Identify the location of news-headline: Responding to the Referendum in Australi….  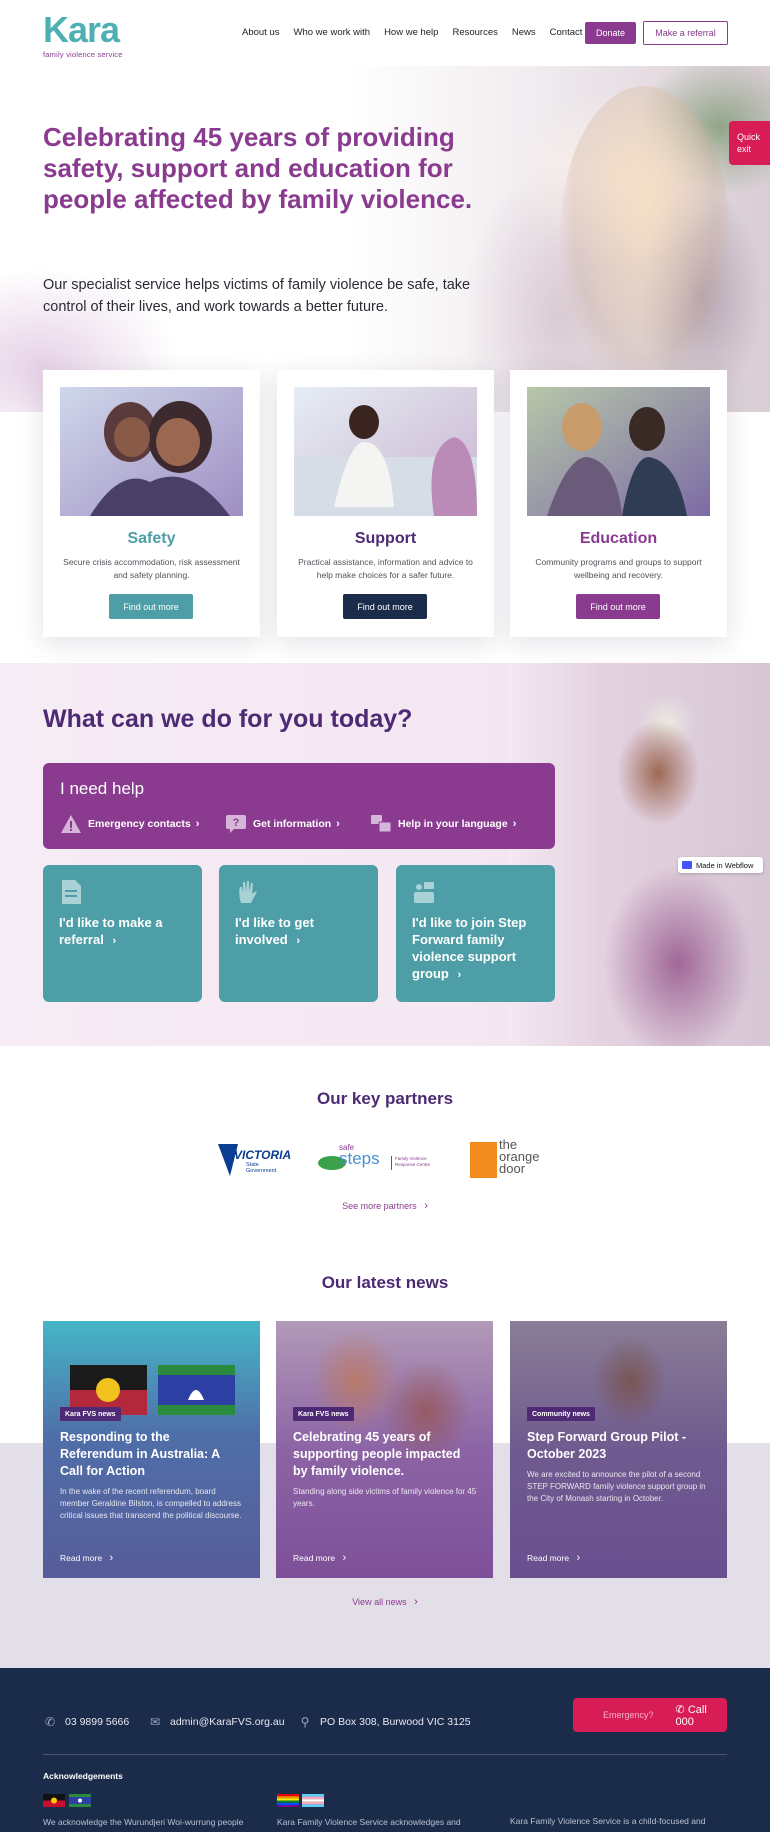
(140, 1454).